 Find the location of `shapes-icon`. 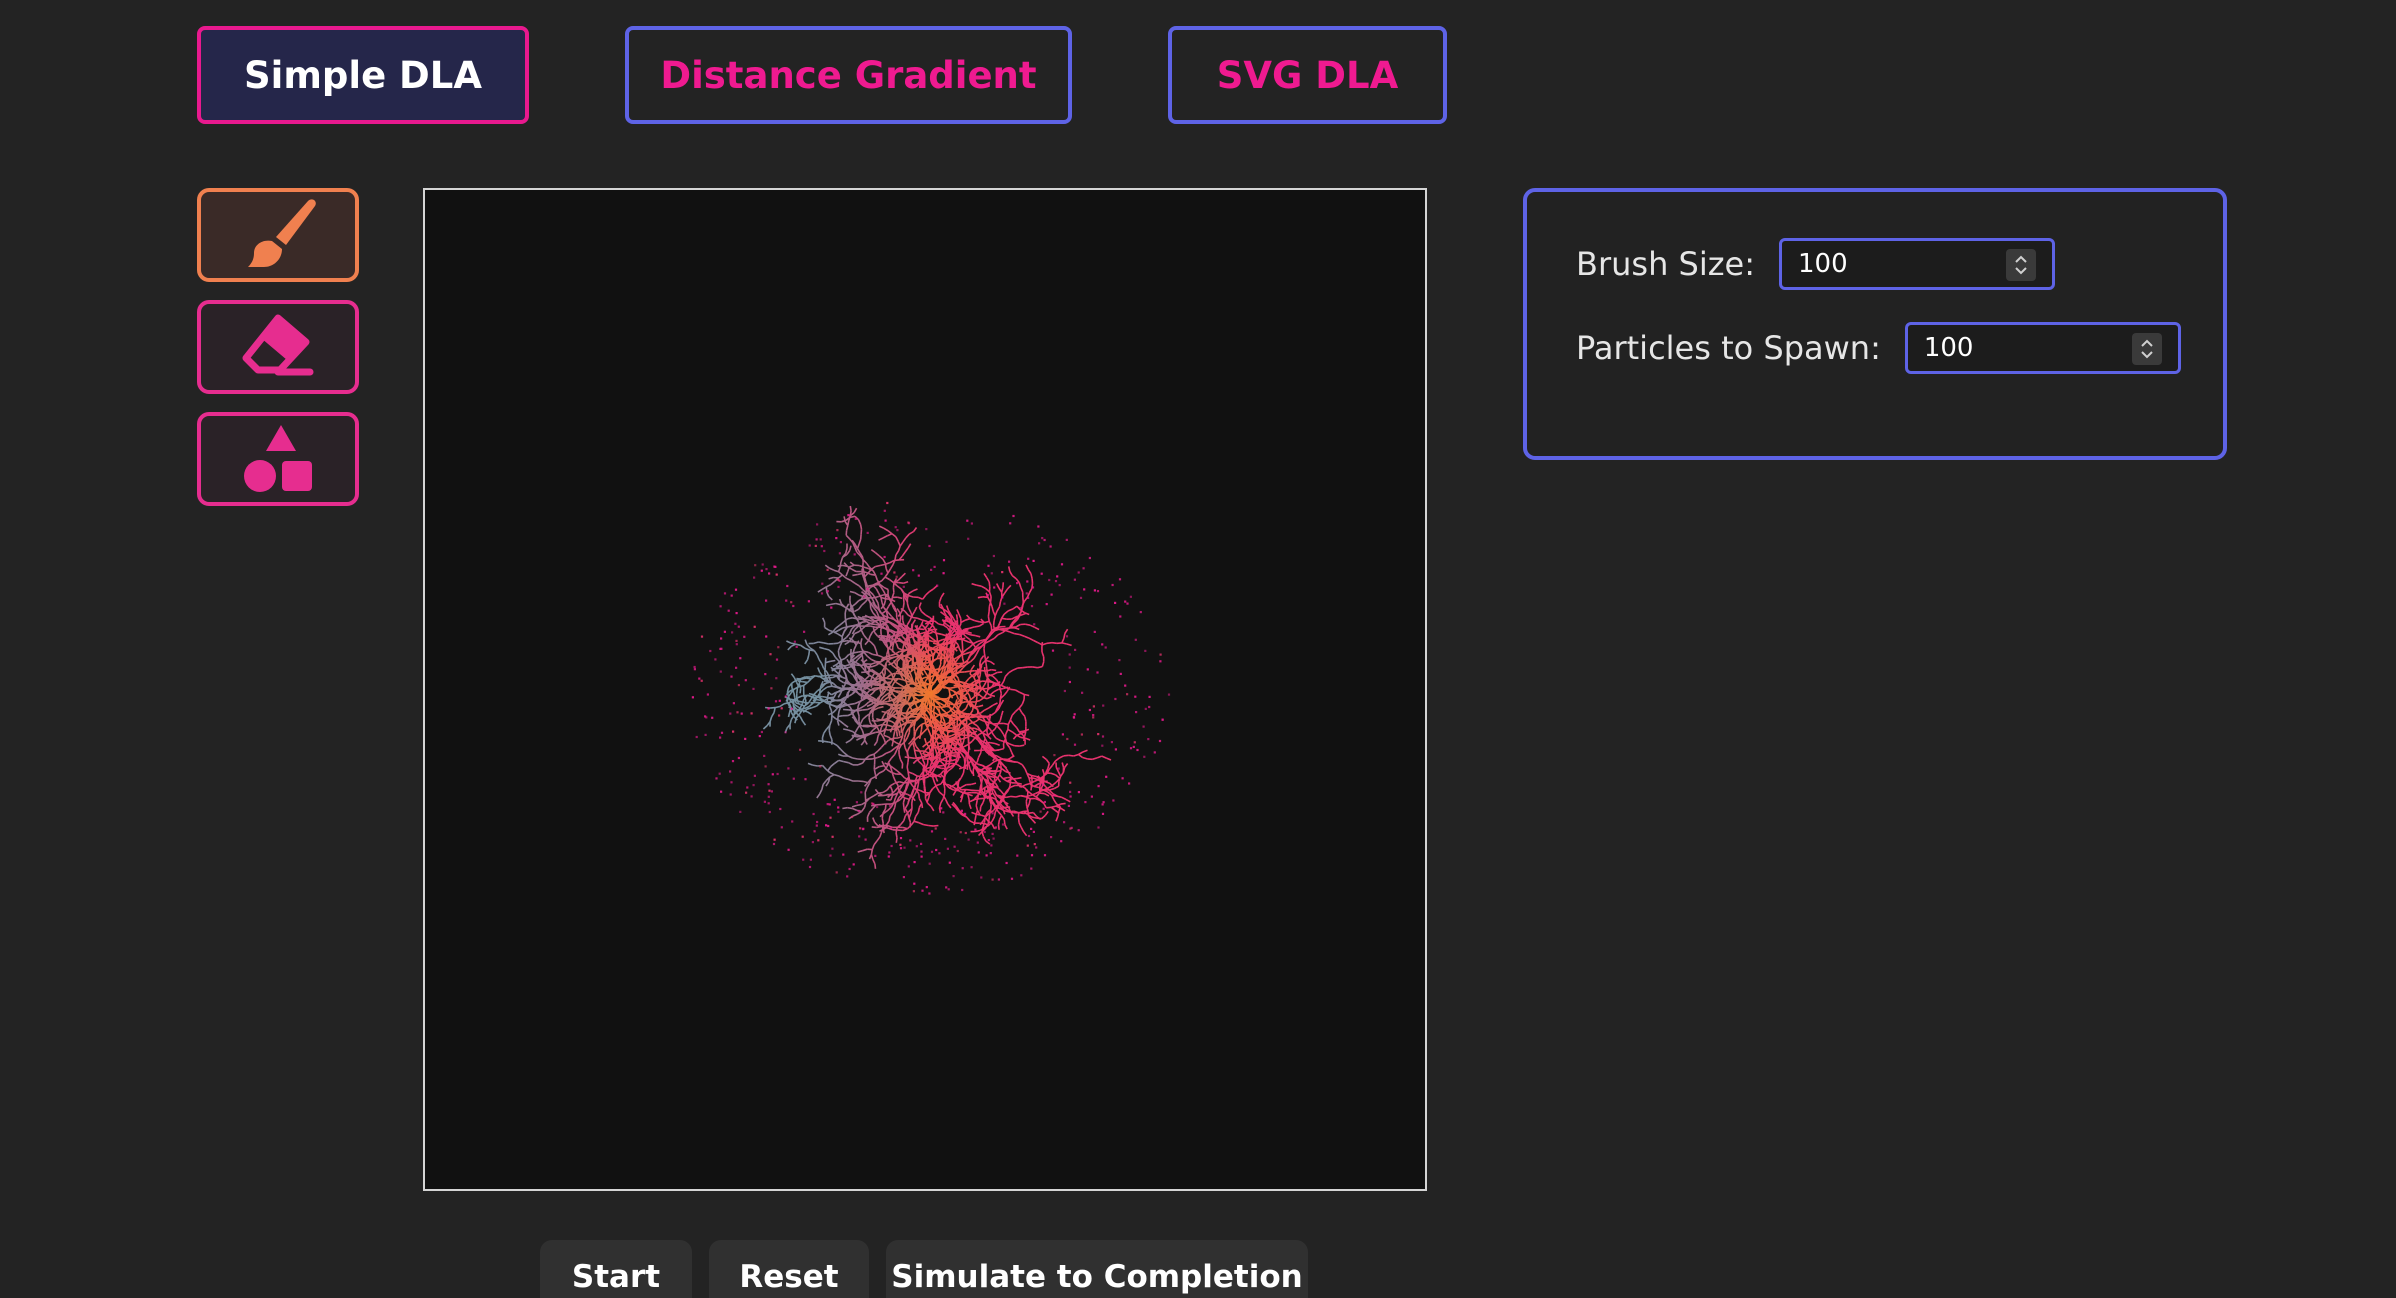

shapes-icon is located at coordinates (278, 458).